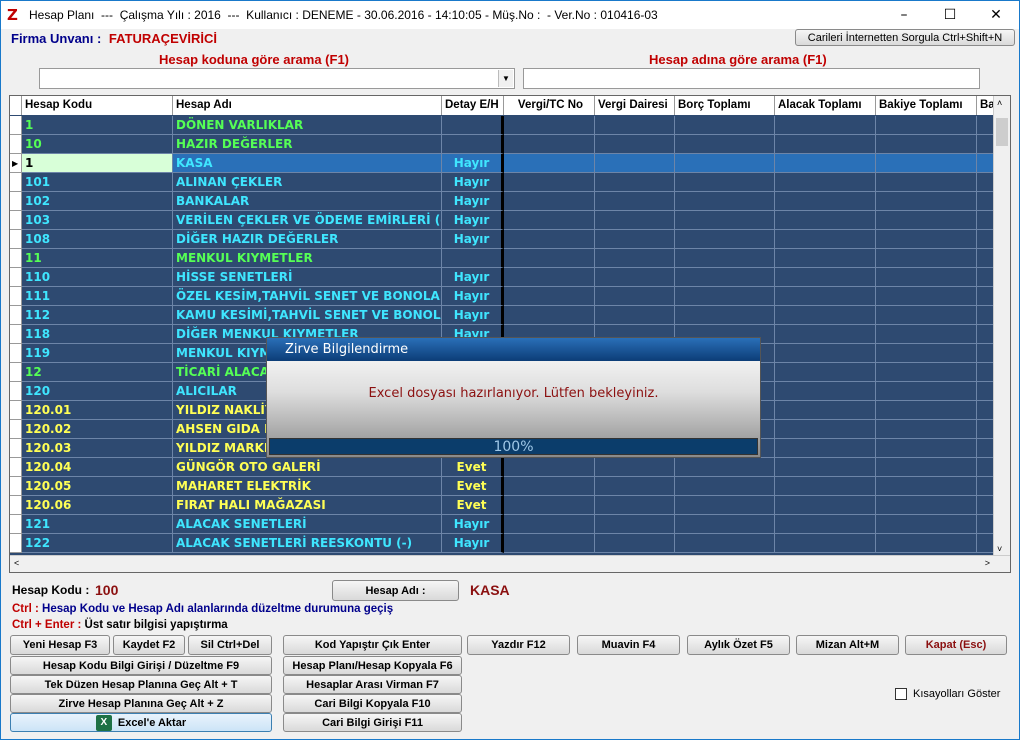 The height and width of the screenshot is (740, 1020). Describe the element at coordinates (738, 645) in the screenshot. I see `aylik-ozet-button: Aylık Özet F5` at that location.